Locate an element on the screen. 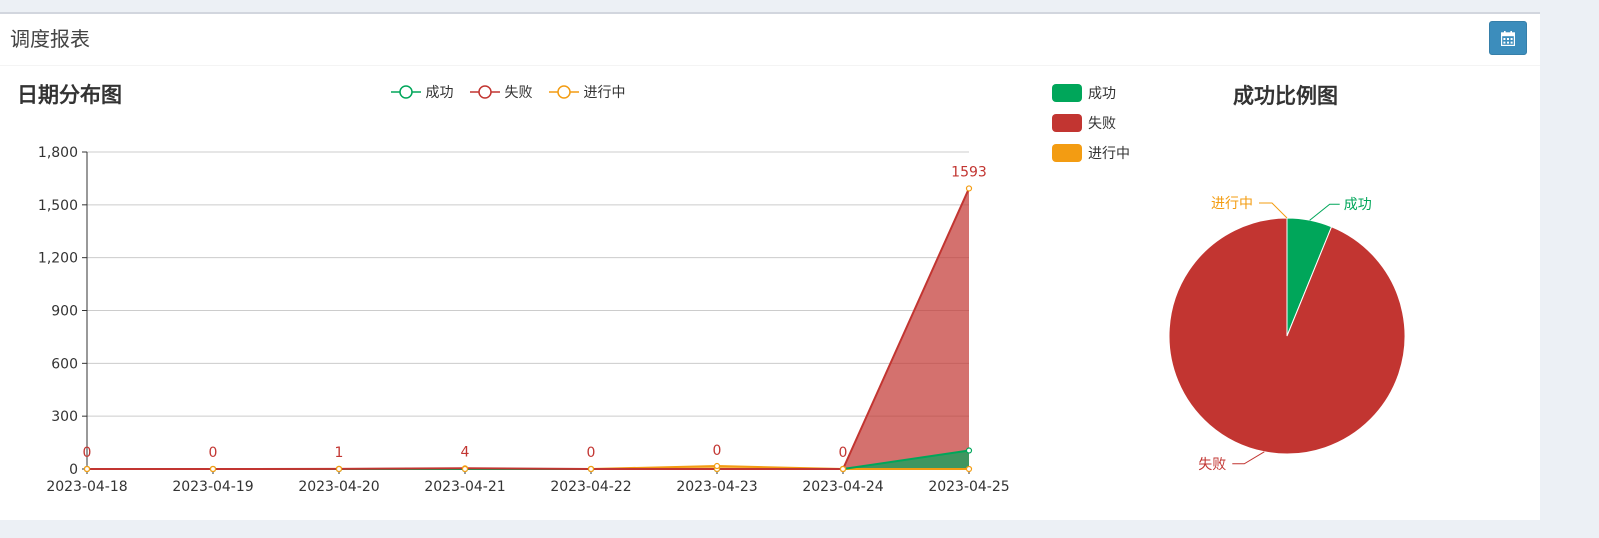 The width and height of the screenshot is (1599, 538). y-tick-label: 1,200 is located at coordinates (58, 259).